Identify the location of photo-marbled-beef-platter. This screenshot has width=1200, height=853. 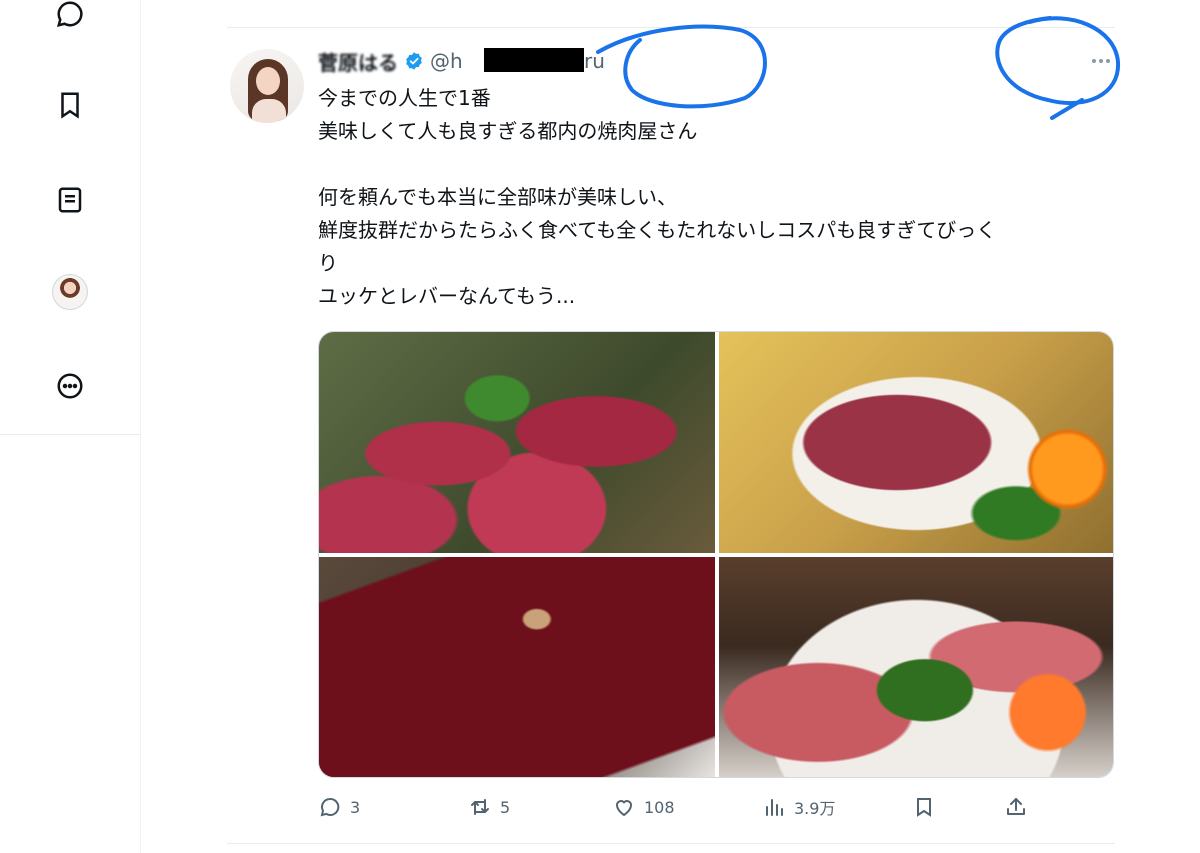
(916, 667).